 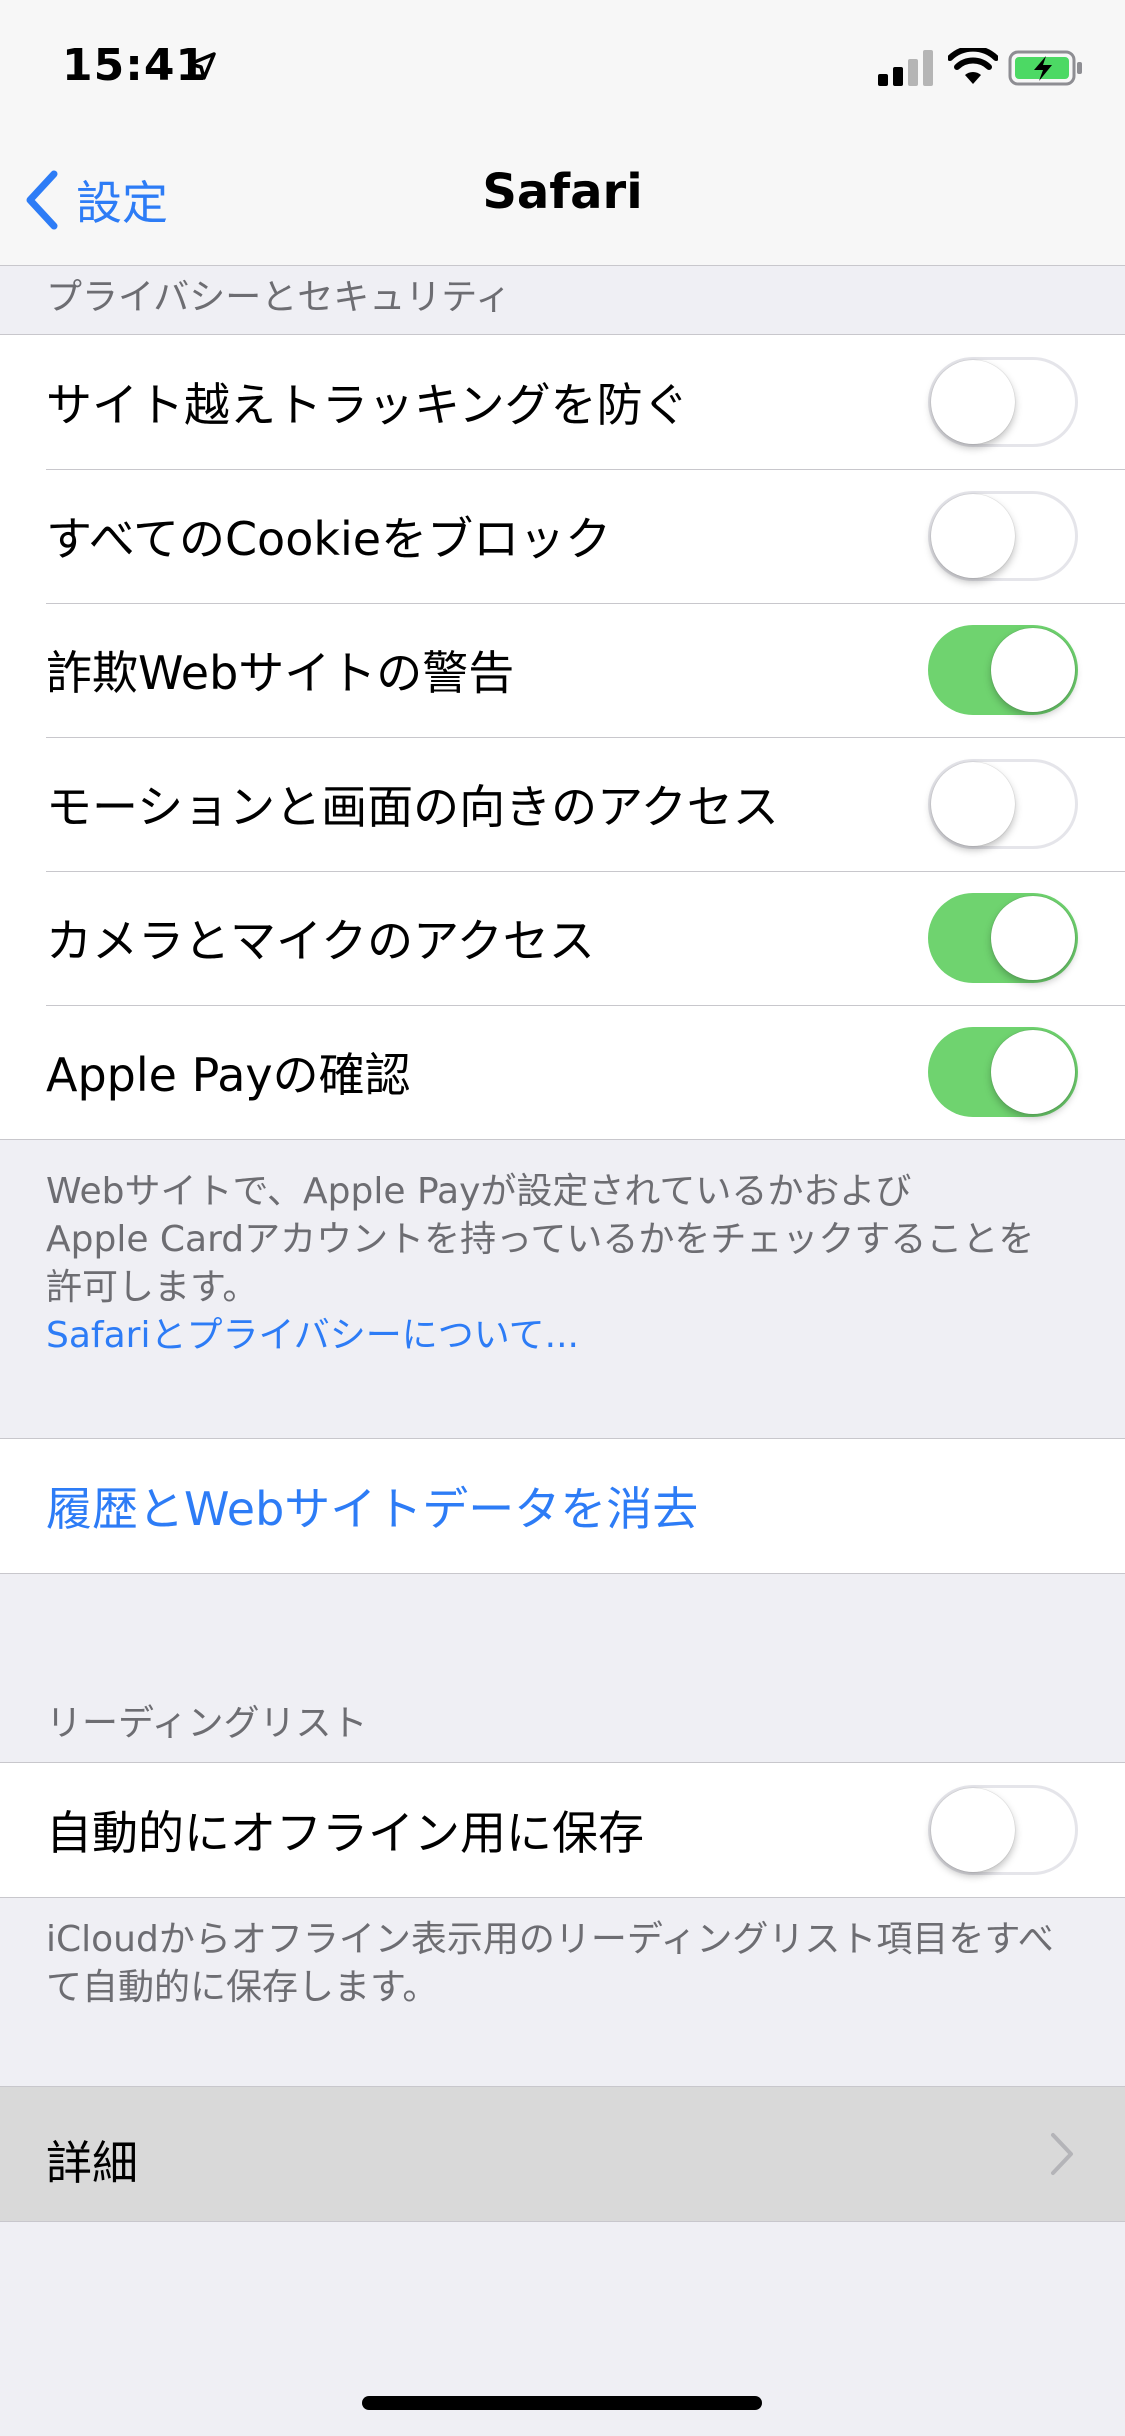 What do you see at coordinates (562, 66) in the screenshot?
I see `status-bar: 15:41` at bounding box center [562, 66].